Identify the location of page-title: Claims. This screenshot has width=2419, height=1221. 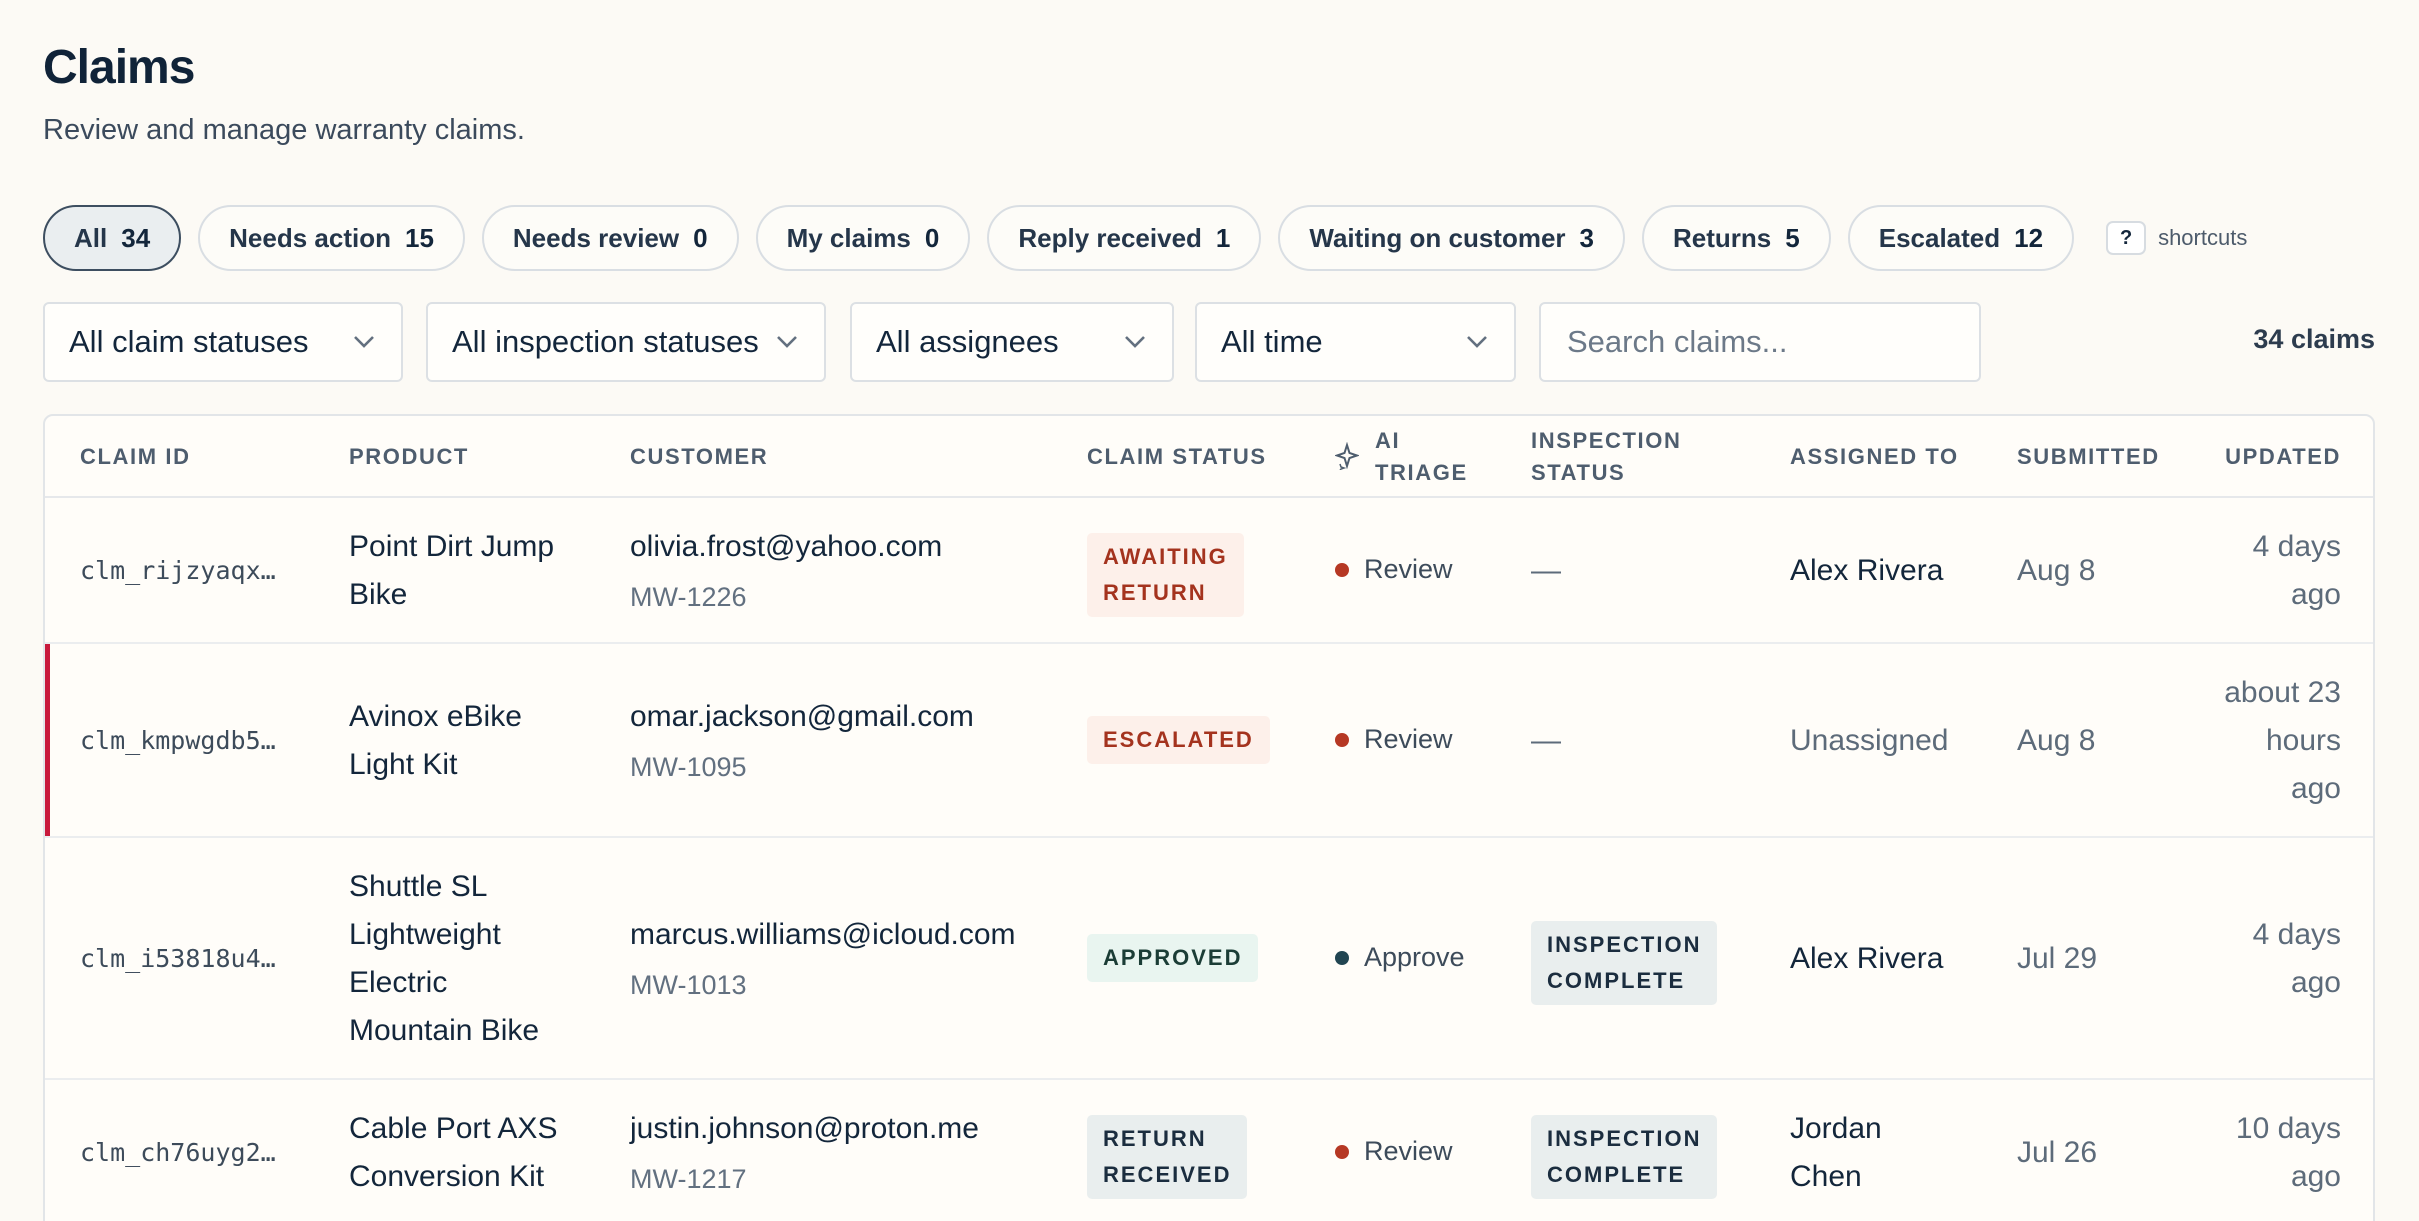
(119, 67).